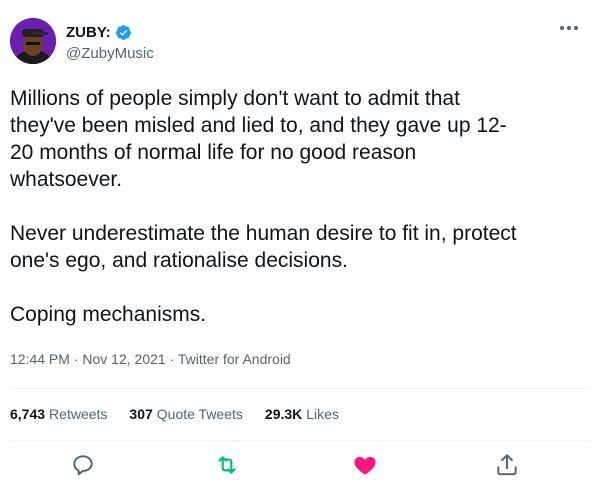  Describe the element at coordinates (234, 359) in the screenshot. I see `tweet-source: Twitter for Android` at that location.